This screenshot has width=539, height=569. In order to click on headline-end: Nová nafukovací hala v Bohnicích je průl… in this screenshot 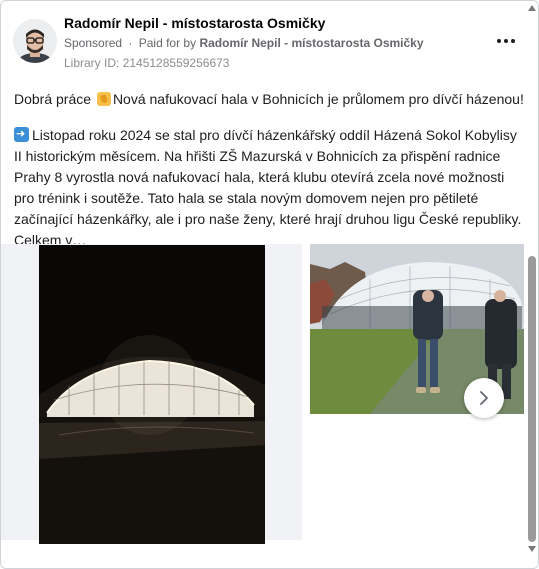, I will do `click(318, 99)`.